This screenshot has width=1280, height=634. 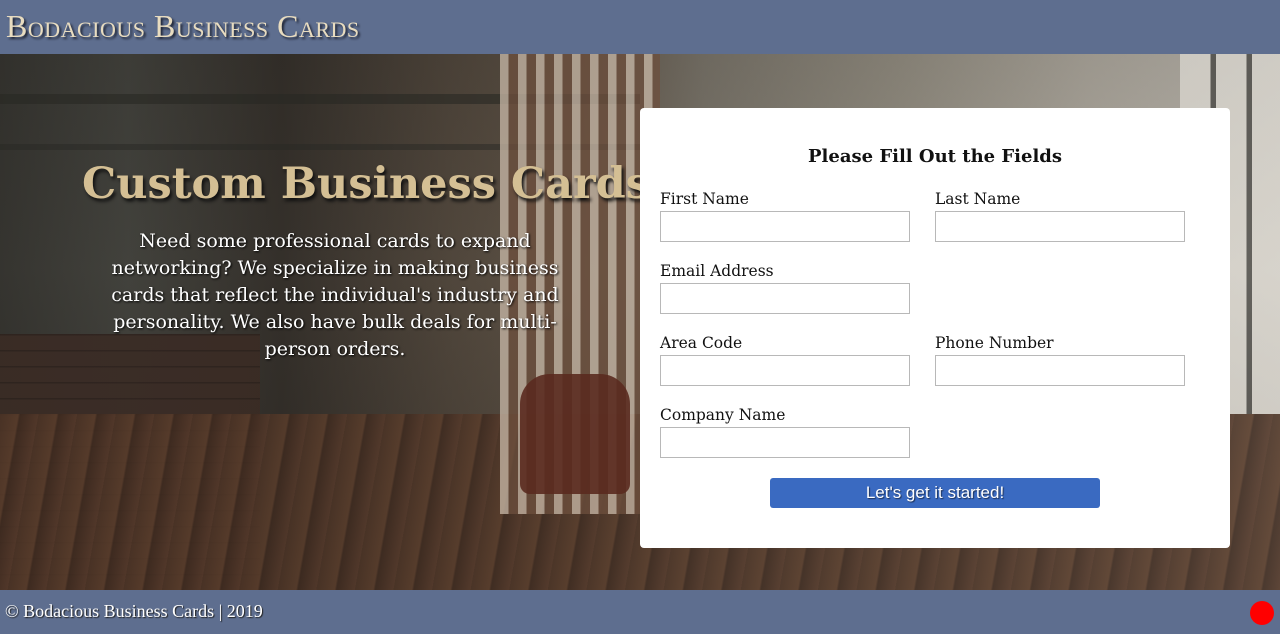 I want to click on first-name-input, so click(x=785, y=226).